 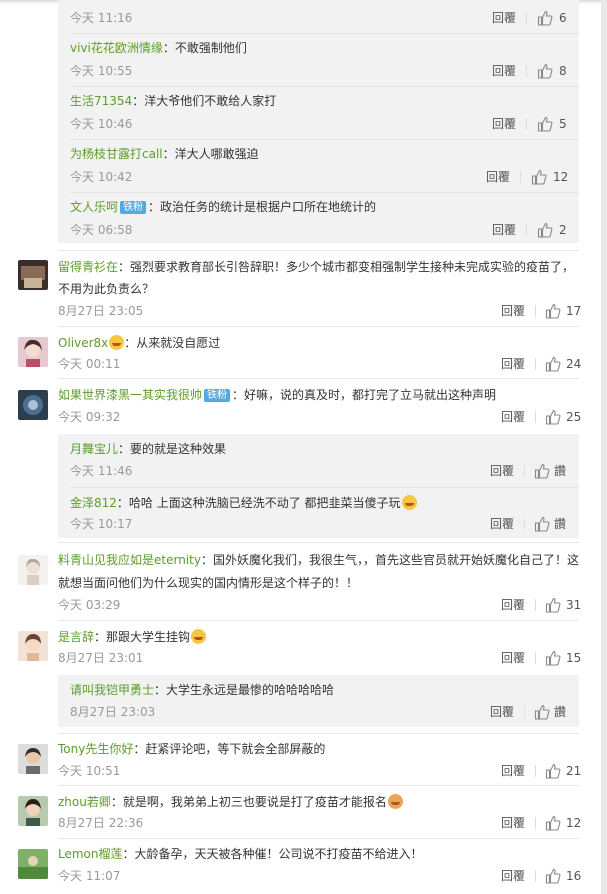 I want to click on reply-username: 请叫我铠甲勇士, so click(x=112, y=690).